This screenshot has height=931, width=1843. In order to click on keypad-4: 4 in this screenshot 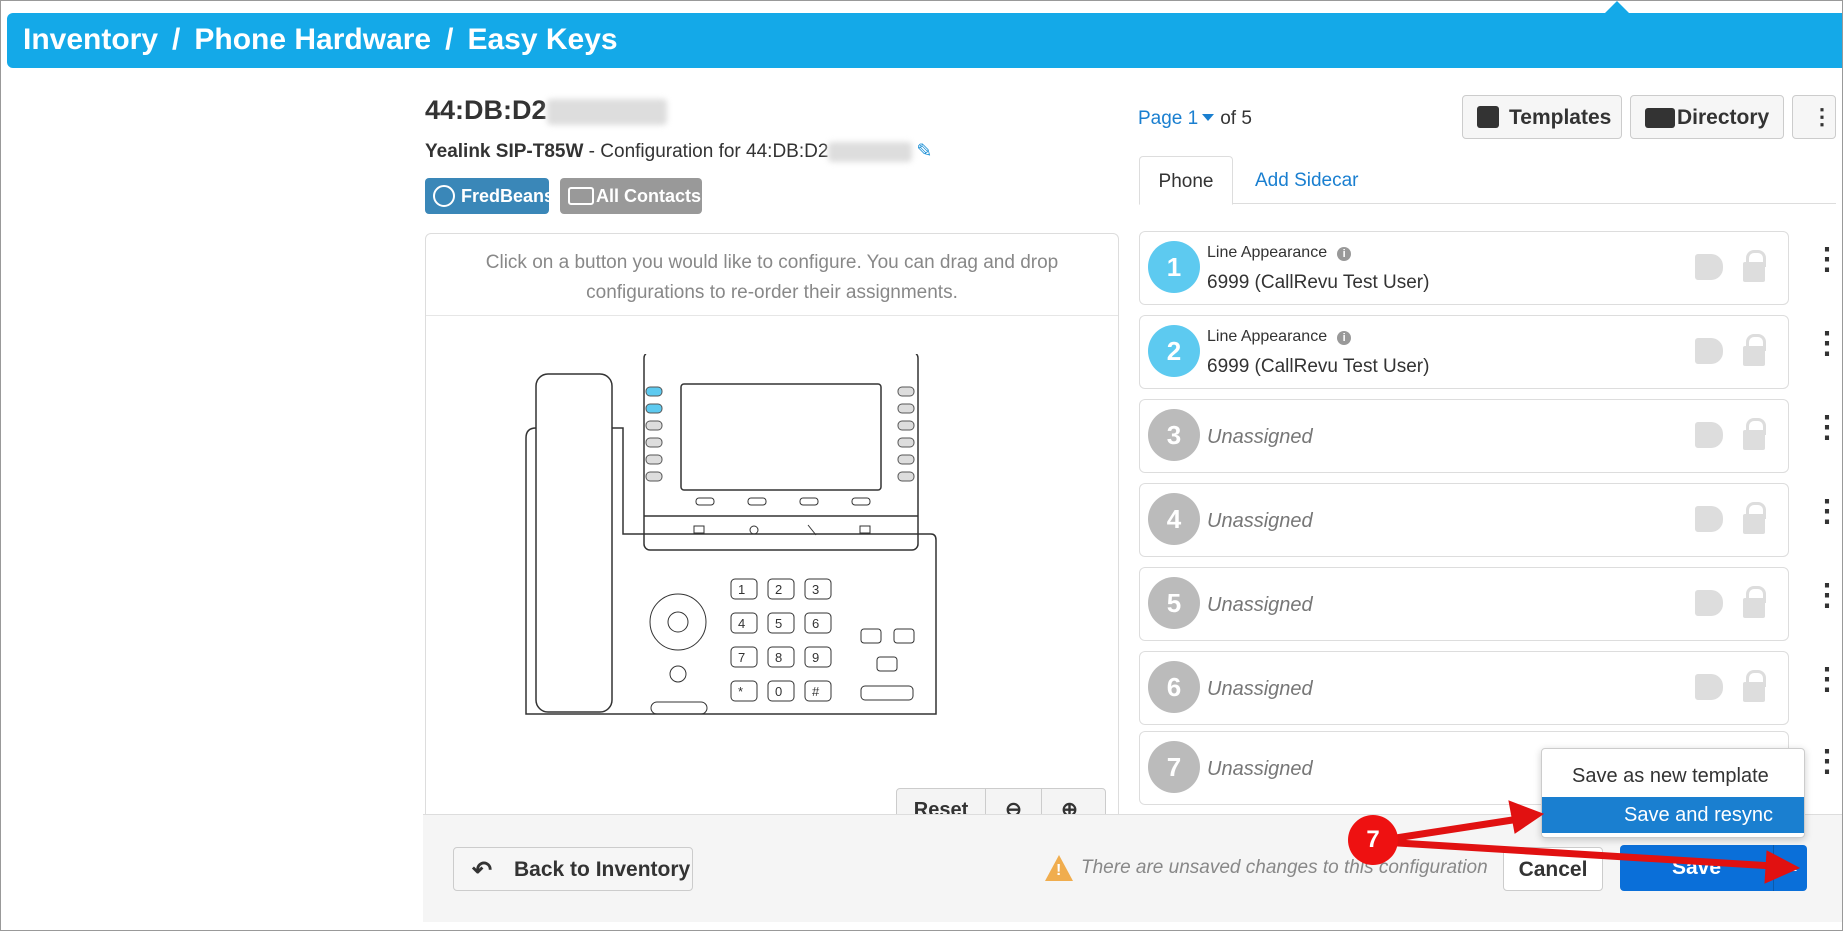, I will do `click(741, 623)`.